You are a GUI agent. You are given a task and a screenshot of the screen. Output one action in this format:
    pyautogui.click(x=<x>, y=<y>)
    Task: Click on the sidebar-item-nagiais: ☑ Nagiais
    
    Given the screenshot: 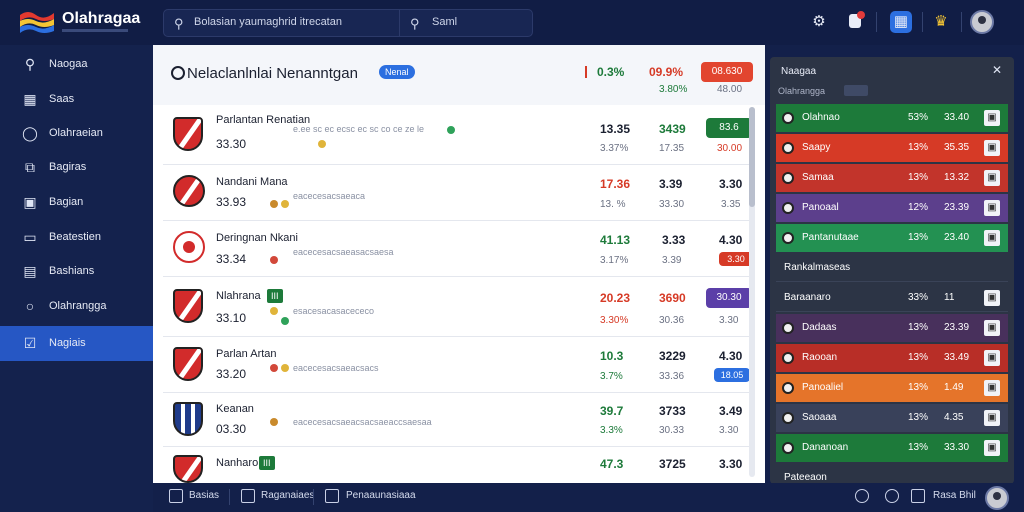 What is the action you would take?
    pyautogui.click(x=80, y=343)
    